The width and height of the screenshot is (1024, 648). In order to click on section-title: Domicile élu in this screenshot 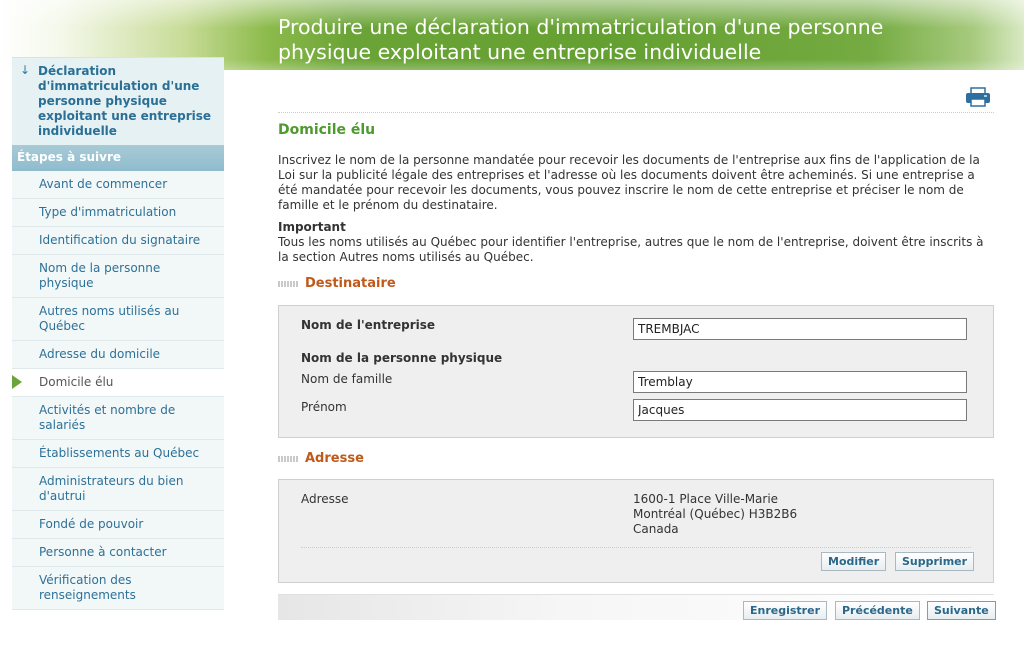, I will do `click(327, 130)`.